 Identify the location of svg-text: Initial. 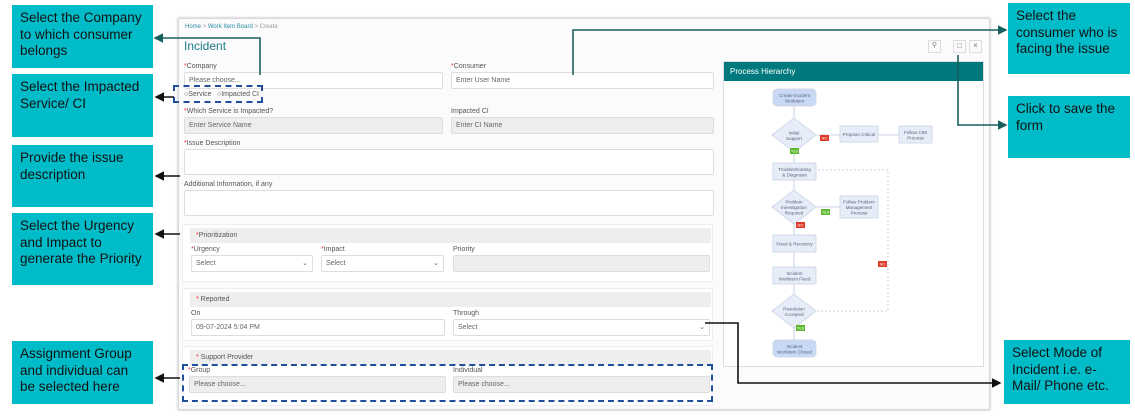
(794, 132).